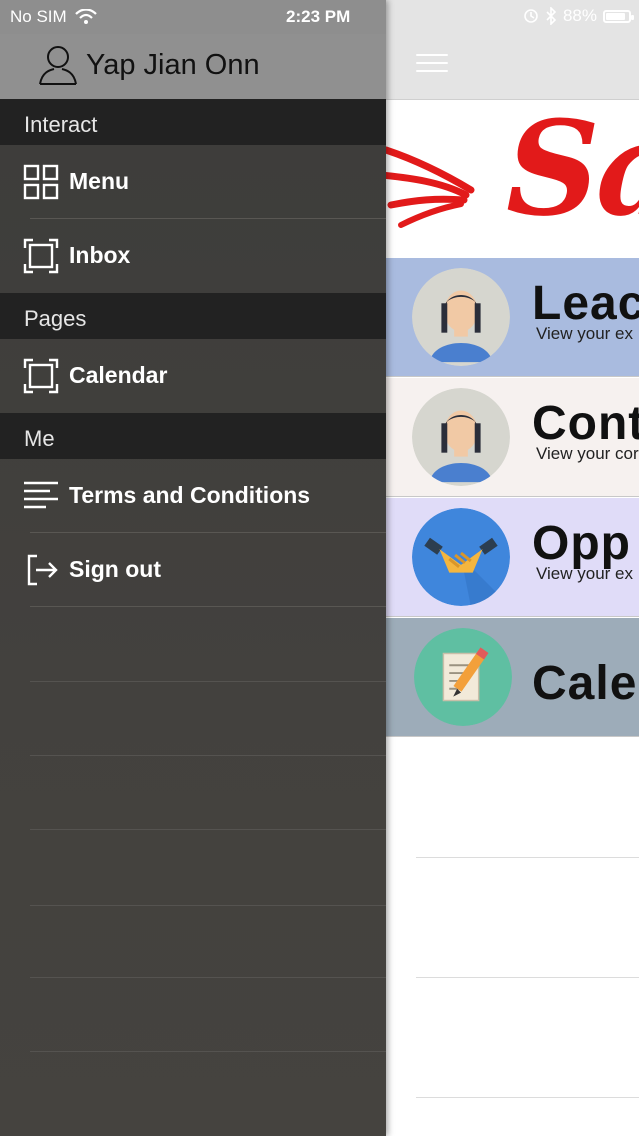  I want to click on handshake-icon, so click(461, 557).